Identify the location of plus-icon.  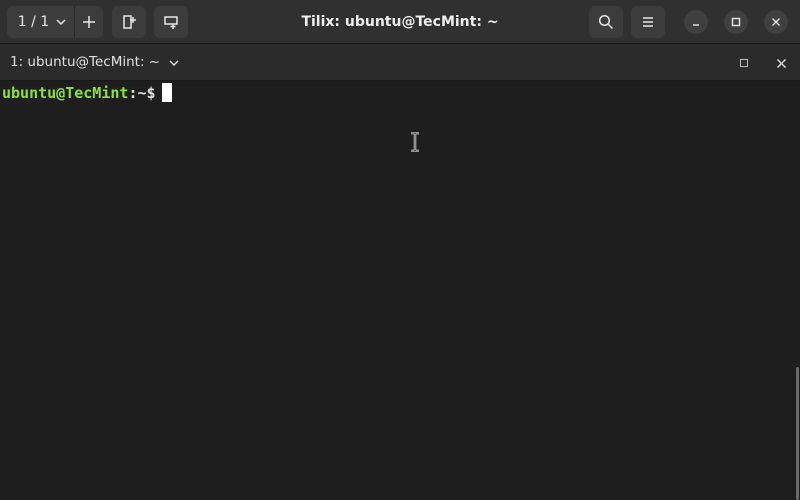
(89, 22).